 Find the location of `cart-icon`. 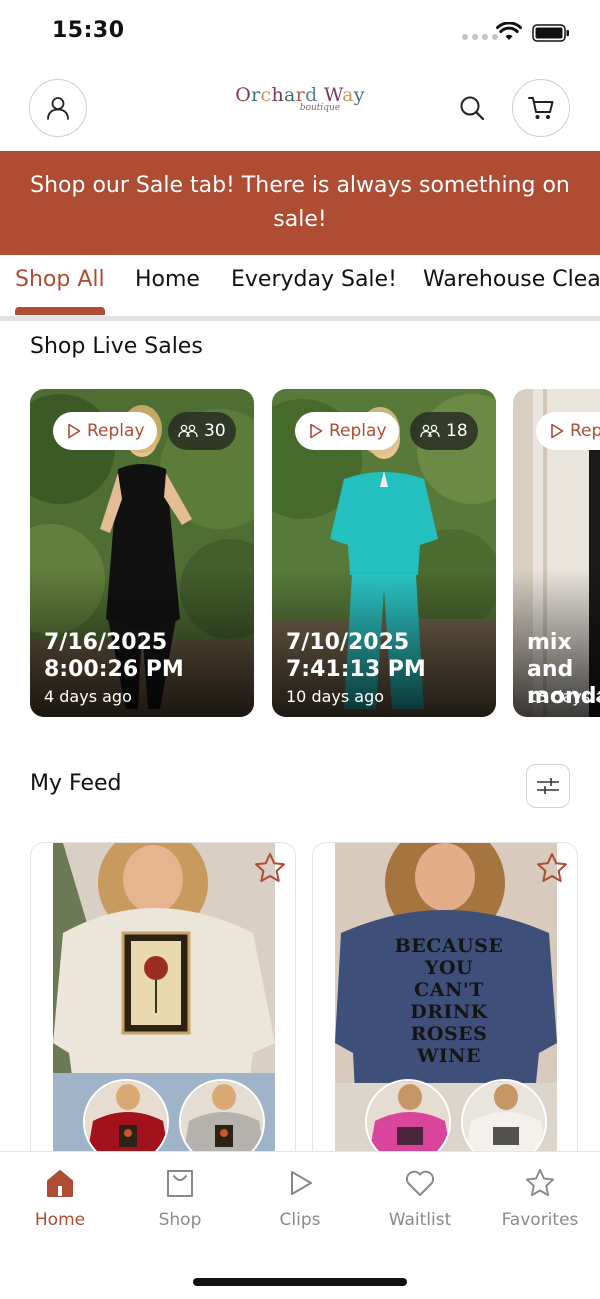

cart-icon is located at coordinates (541, 108).